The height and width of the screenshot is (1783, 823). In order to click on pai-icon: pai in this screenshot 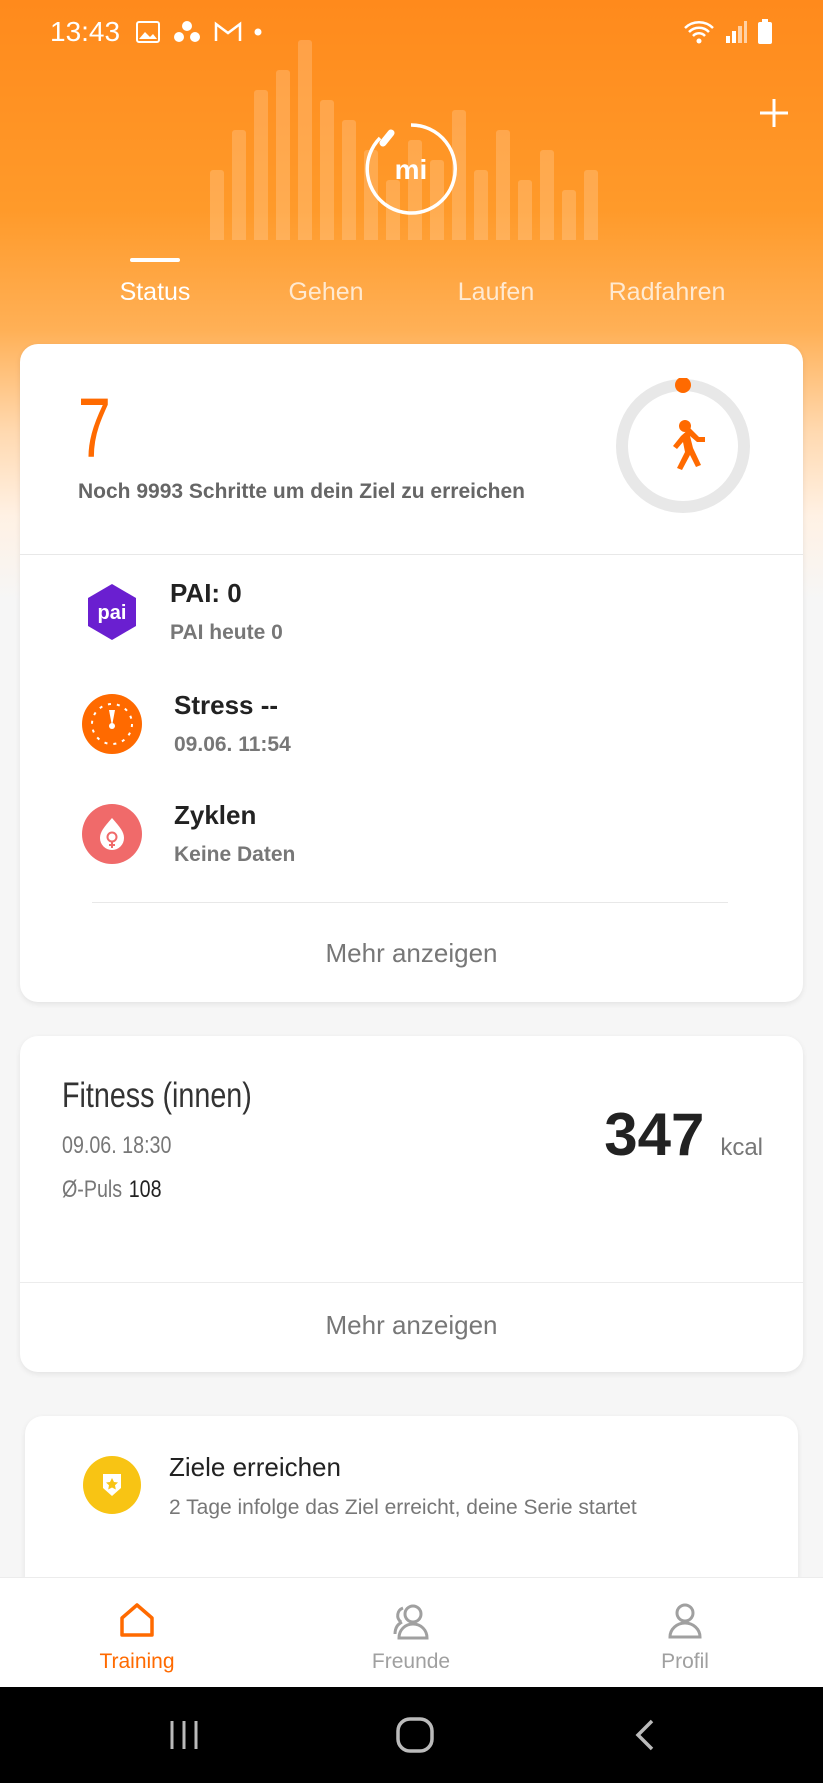, I will do `click(112, 612)`.